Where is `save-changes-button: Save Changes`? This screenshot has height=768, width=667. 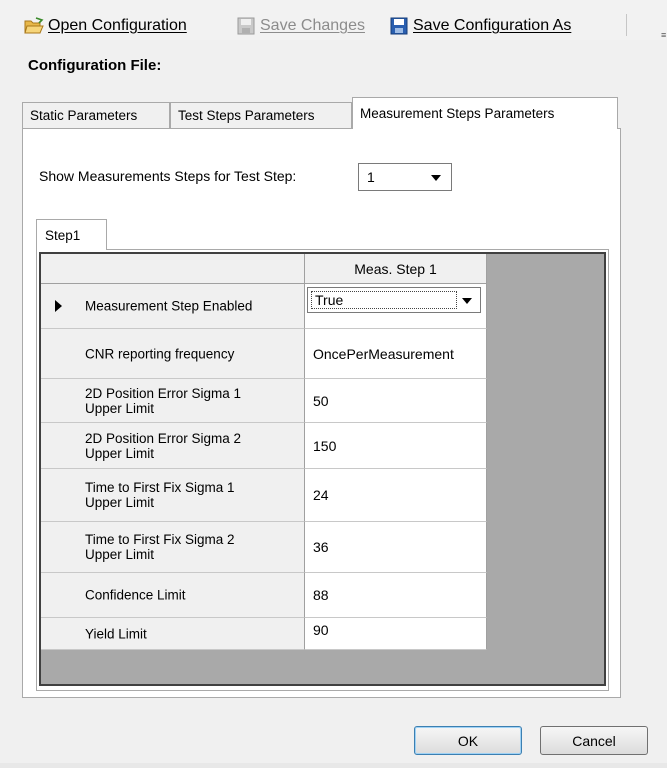
save-changes-button: Save Changes is located at coordinates (300, 26).